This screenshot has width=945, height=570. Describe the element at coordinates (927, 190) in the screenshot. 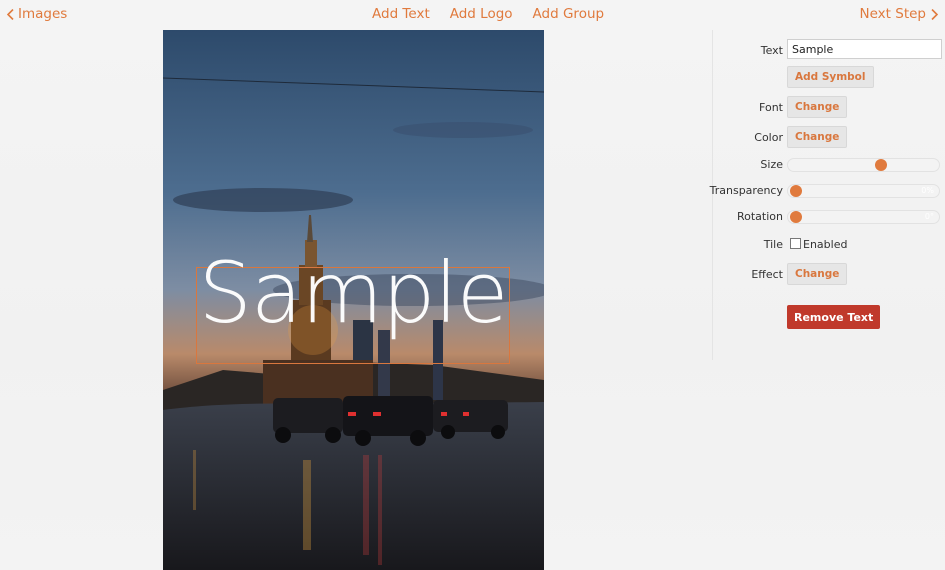

I see `transparency-value: 0%` at that location.